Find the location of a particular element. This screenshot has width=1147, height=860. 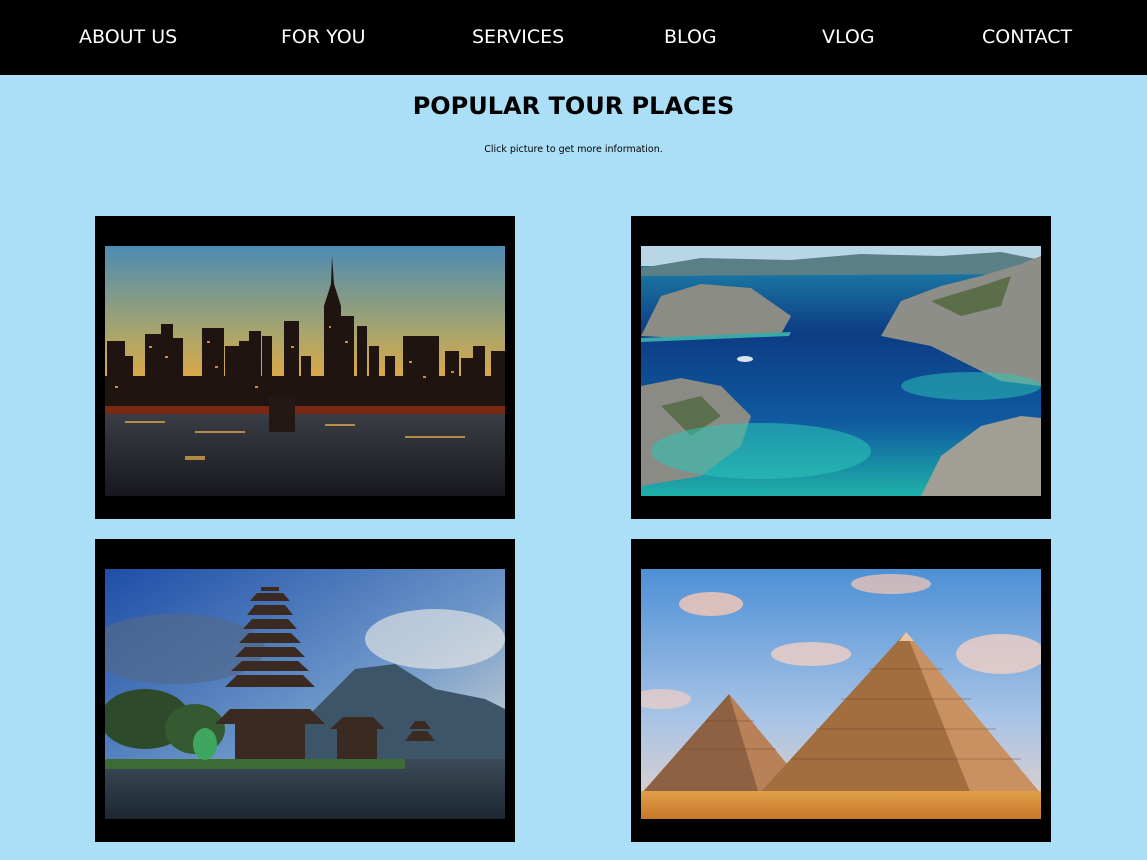

tropical-lagoon-image is located at coordinates (841, 371).